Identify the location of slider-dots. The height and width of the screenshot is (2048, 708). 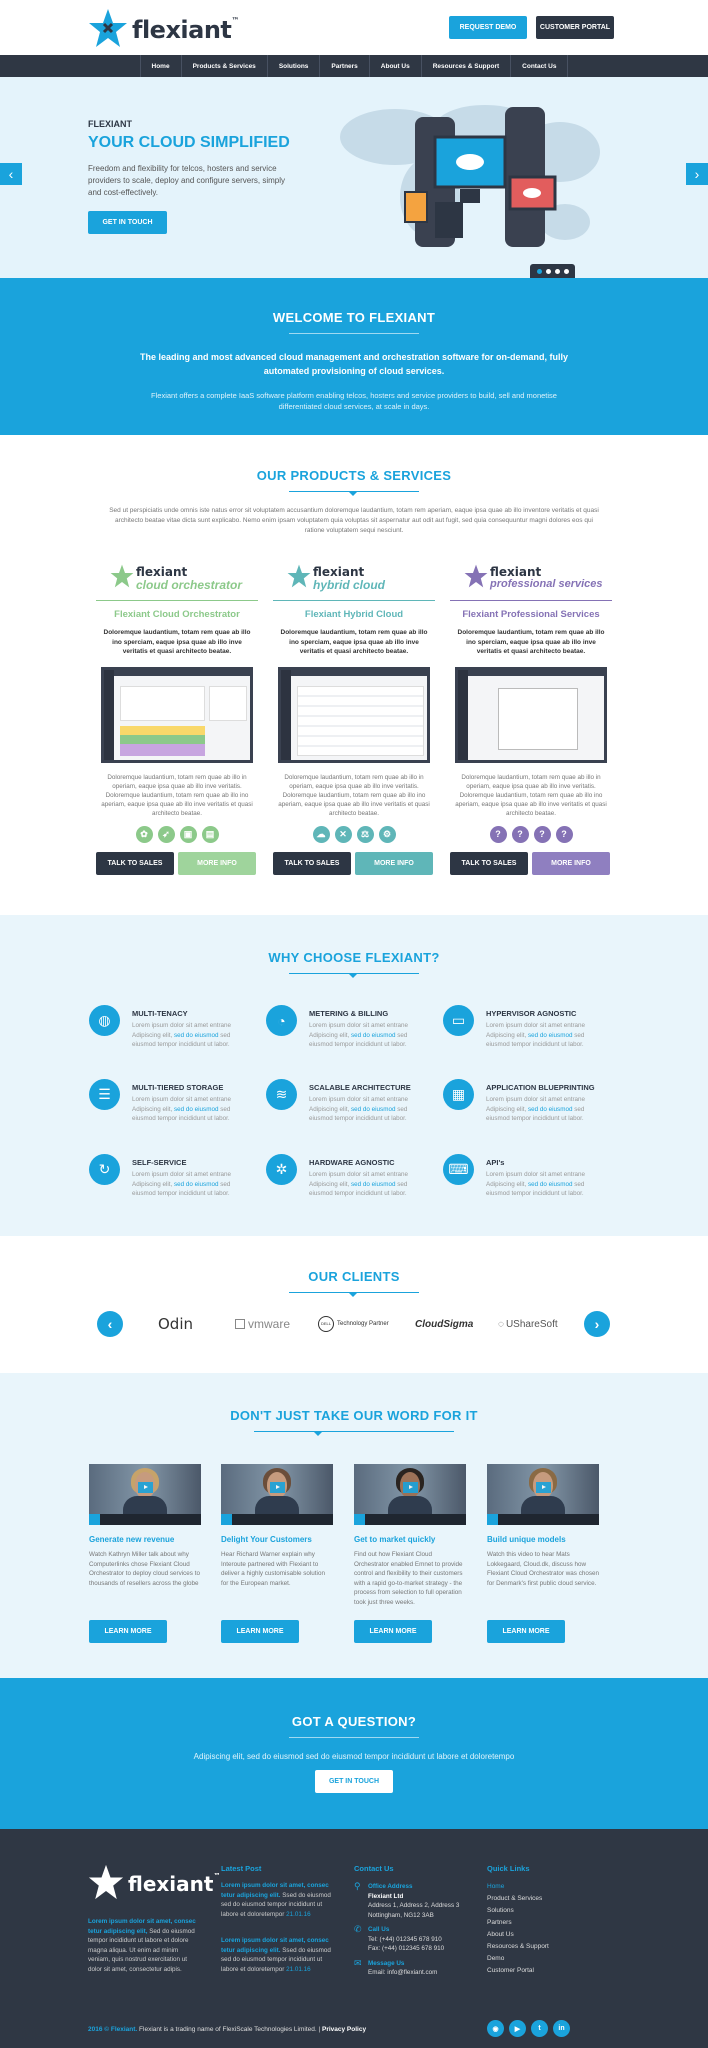
(552, 271).